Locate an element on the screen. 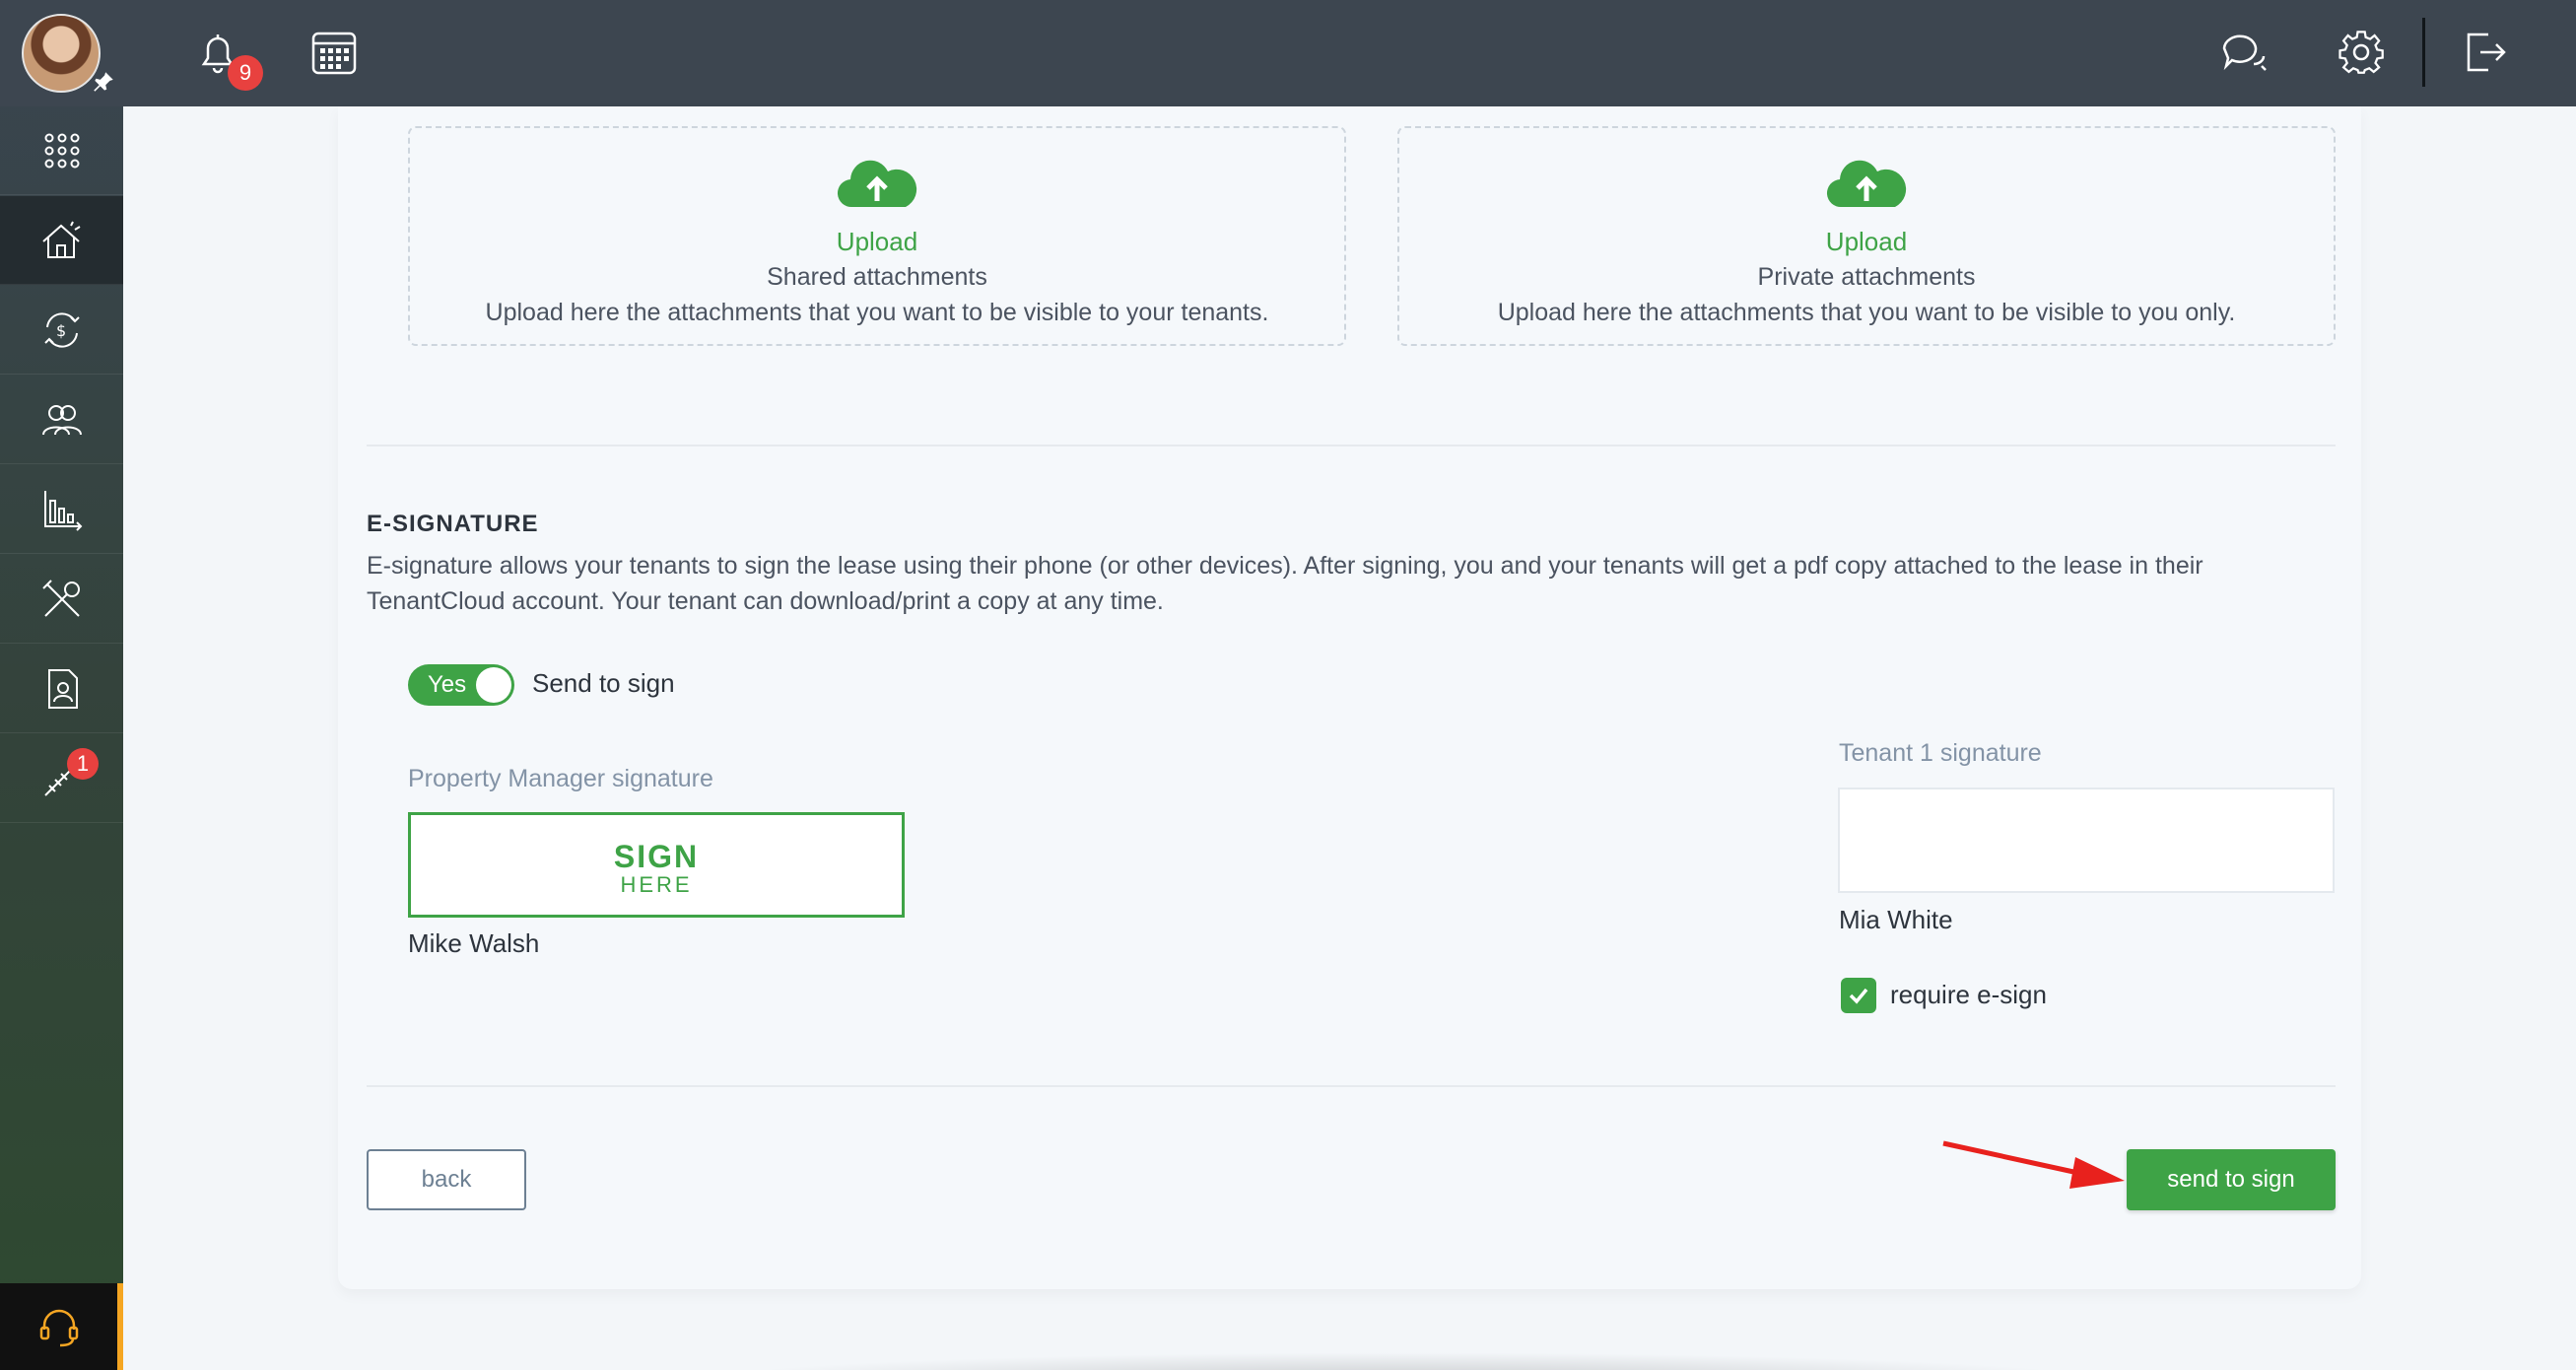  annotation-arrow-icon is located at coordinates (2033, 1164).